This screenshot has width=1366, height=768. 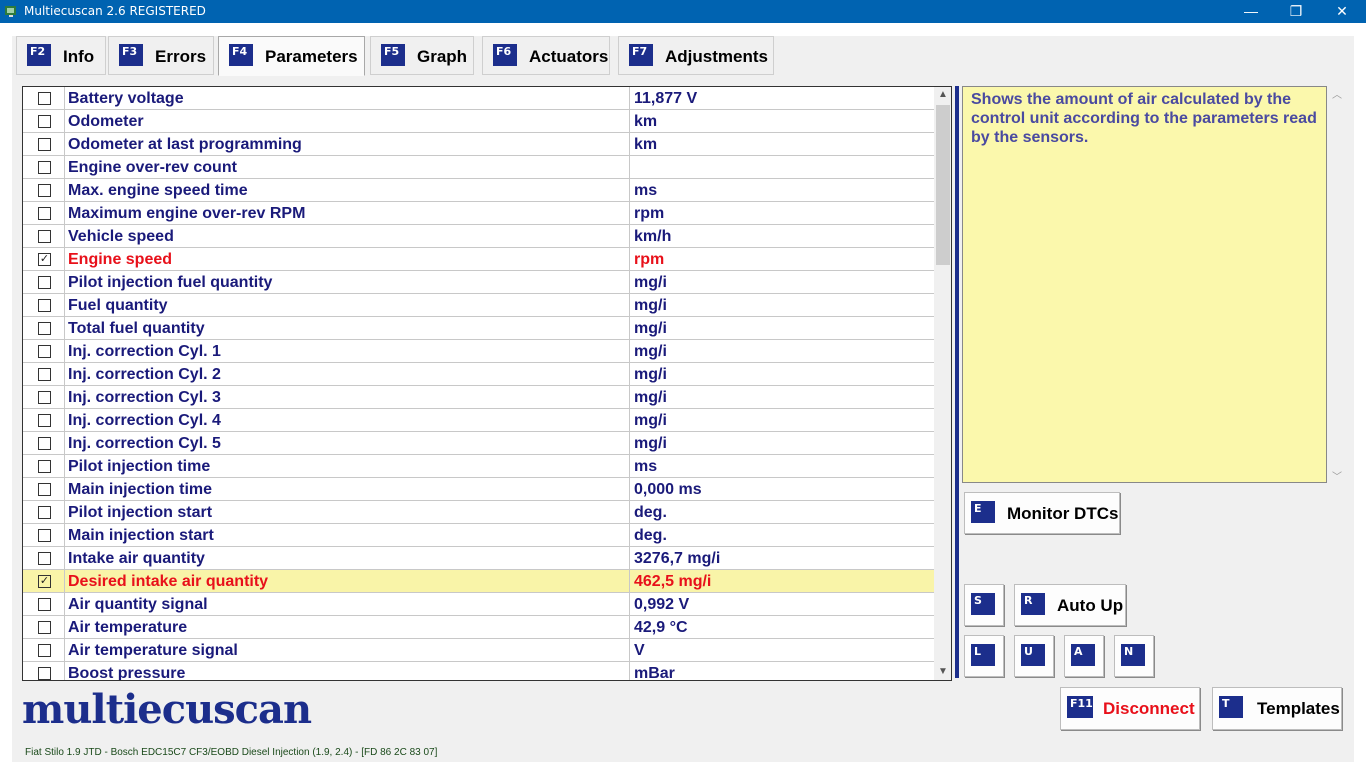 I want to click on tab-key-badge: F4, so click(x=241, y=55).